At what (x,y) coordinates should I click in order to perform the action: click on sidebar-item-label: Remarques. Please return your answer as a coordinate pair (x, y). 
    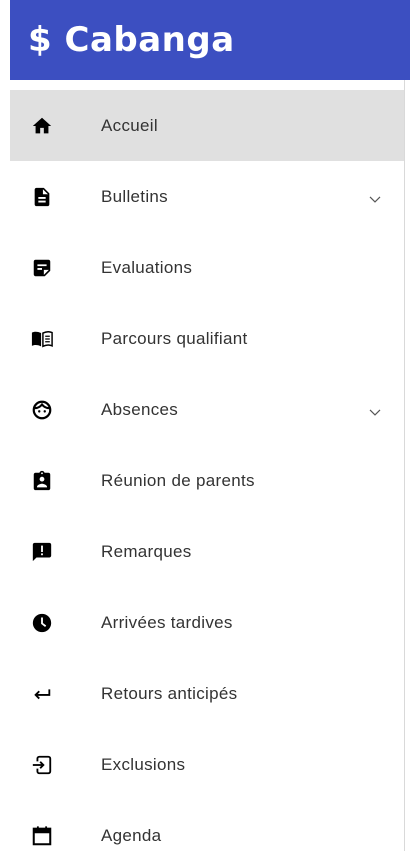
    Looking at the image, I should click on (146, 551).